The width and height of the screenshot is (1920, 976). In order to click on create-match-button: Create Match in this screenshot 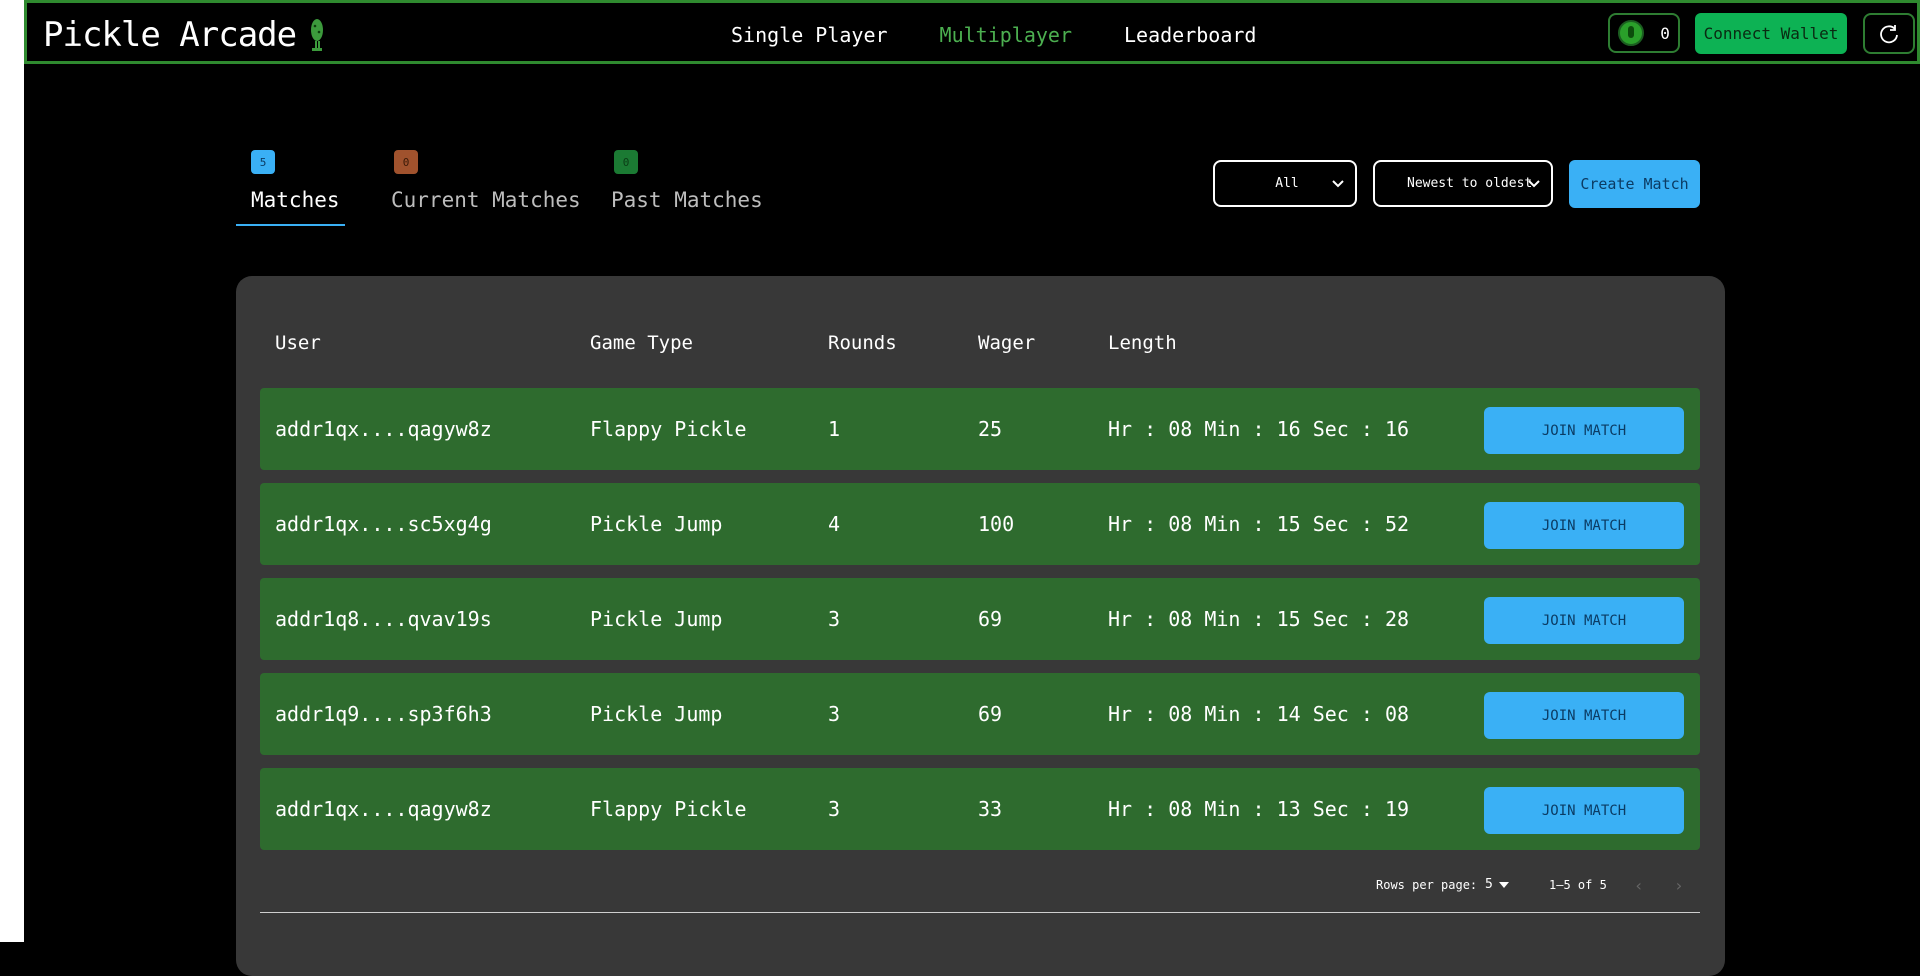, I will do `click(1634, 184)`.